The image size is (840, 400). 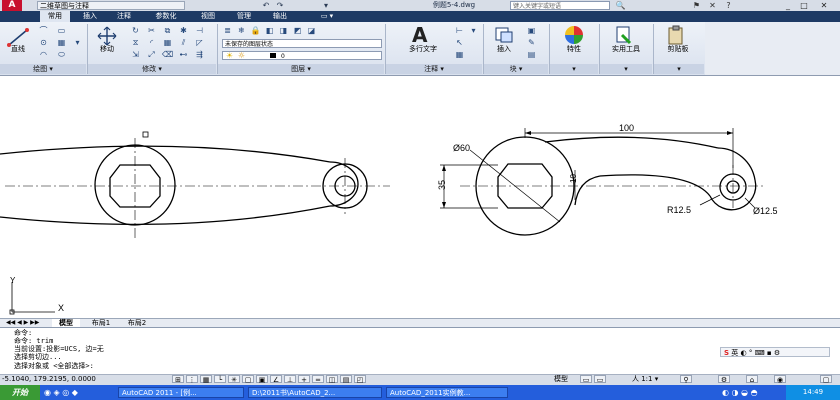 What do you see at coordinates (434, 69) in the screenshot?
I see `annotation-panel-label: 注释 ▾` at bounding box center [434, 69].